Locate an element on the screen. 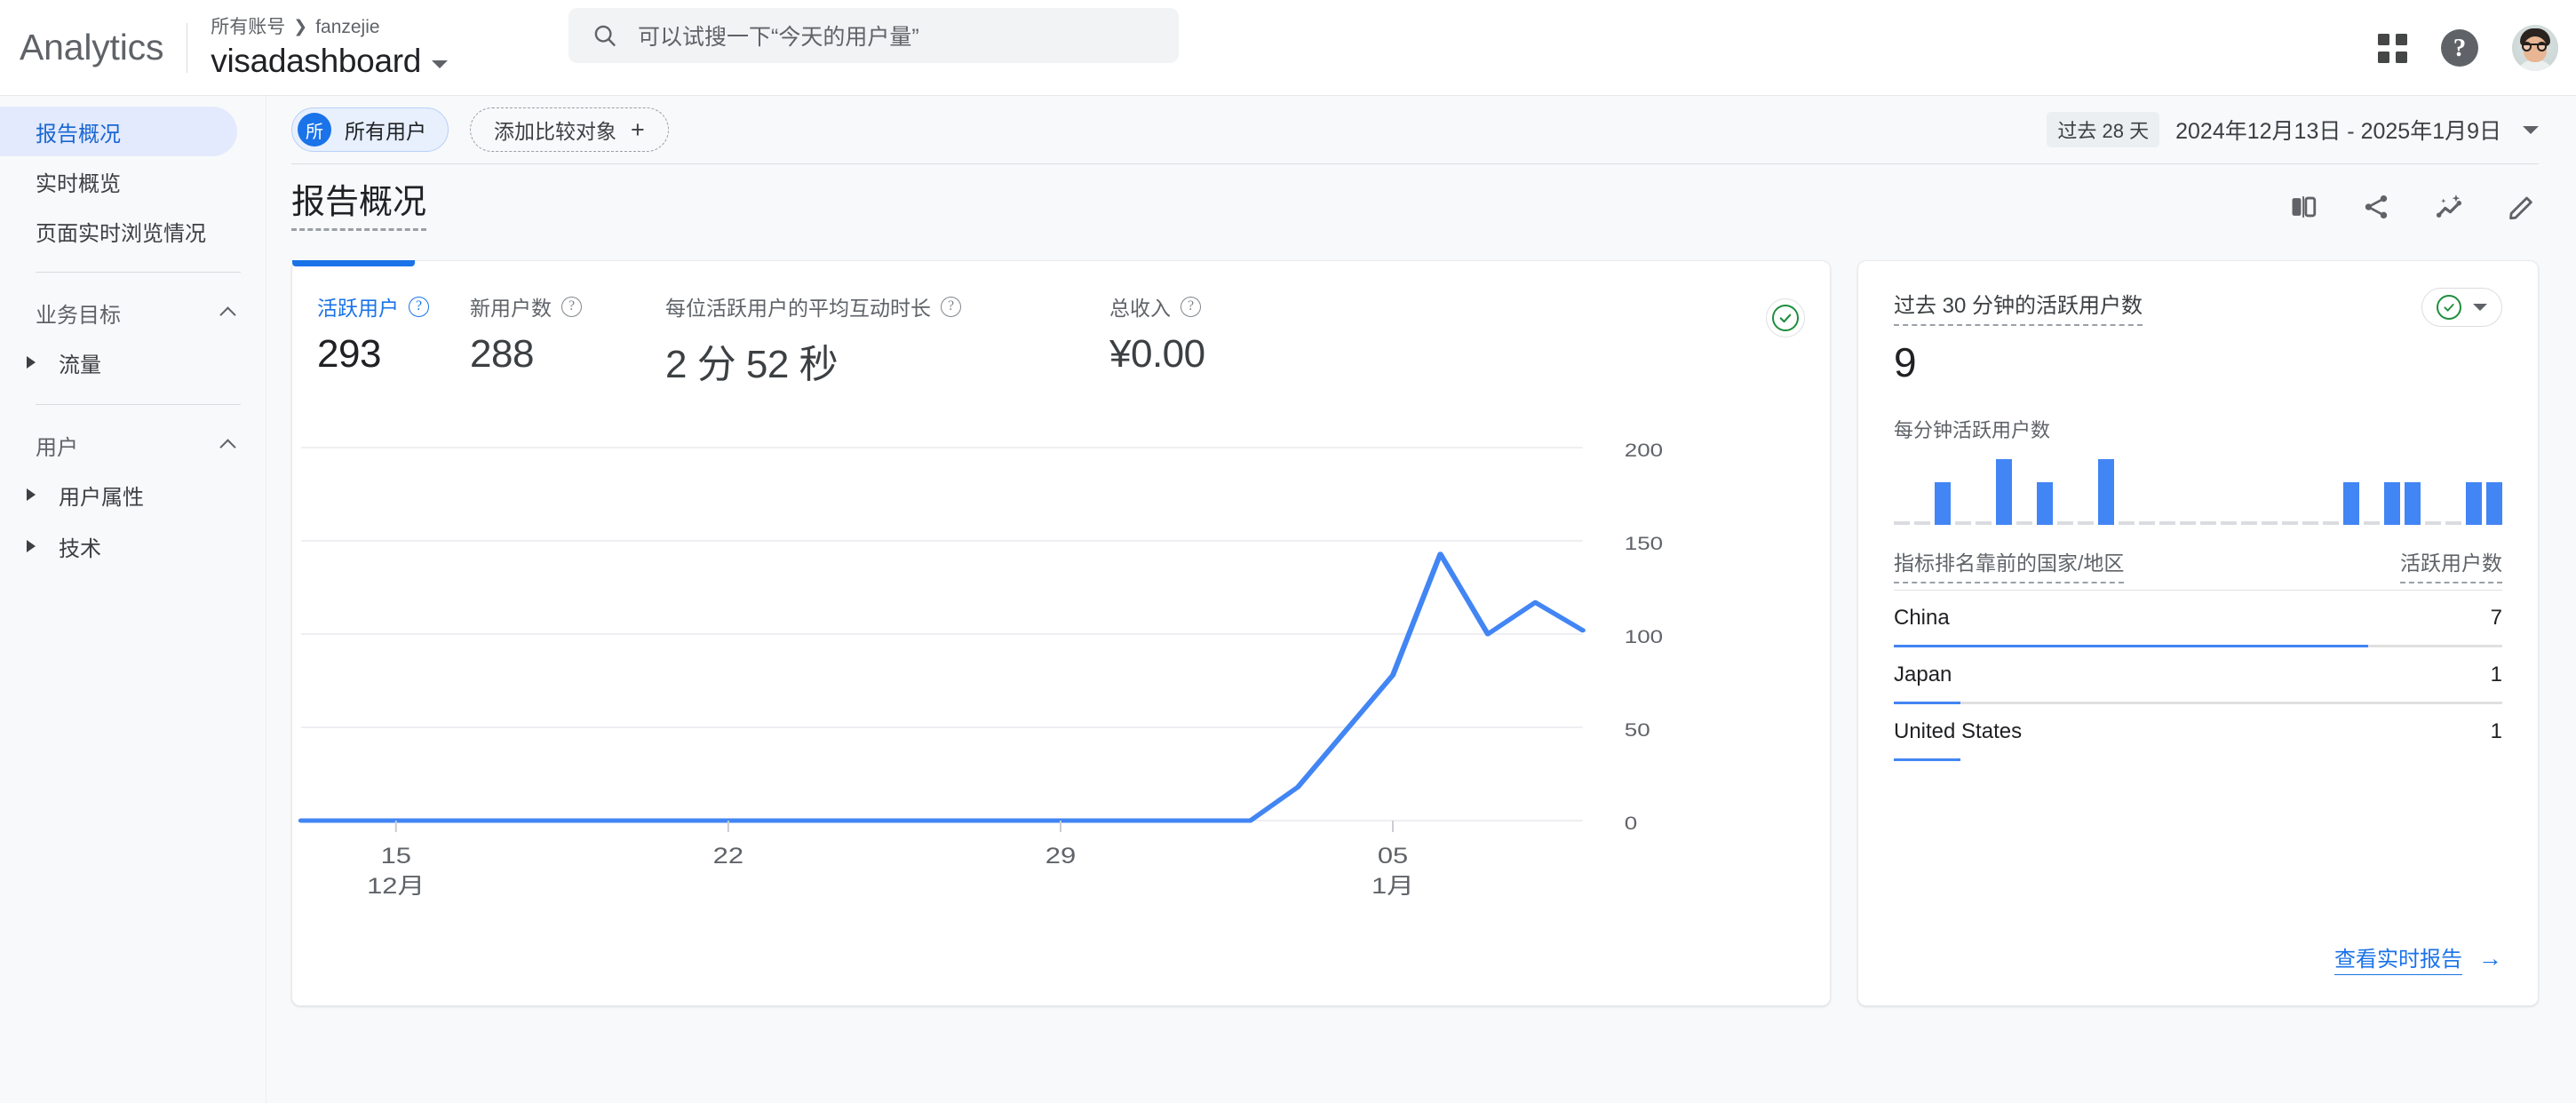 The height and width of the screenshot is (1103, 2576). segment-chip-all-users: 所 所有用户 is located at coordinates (370, 129).